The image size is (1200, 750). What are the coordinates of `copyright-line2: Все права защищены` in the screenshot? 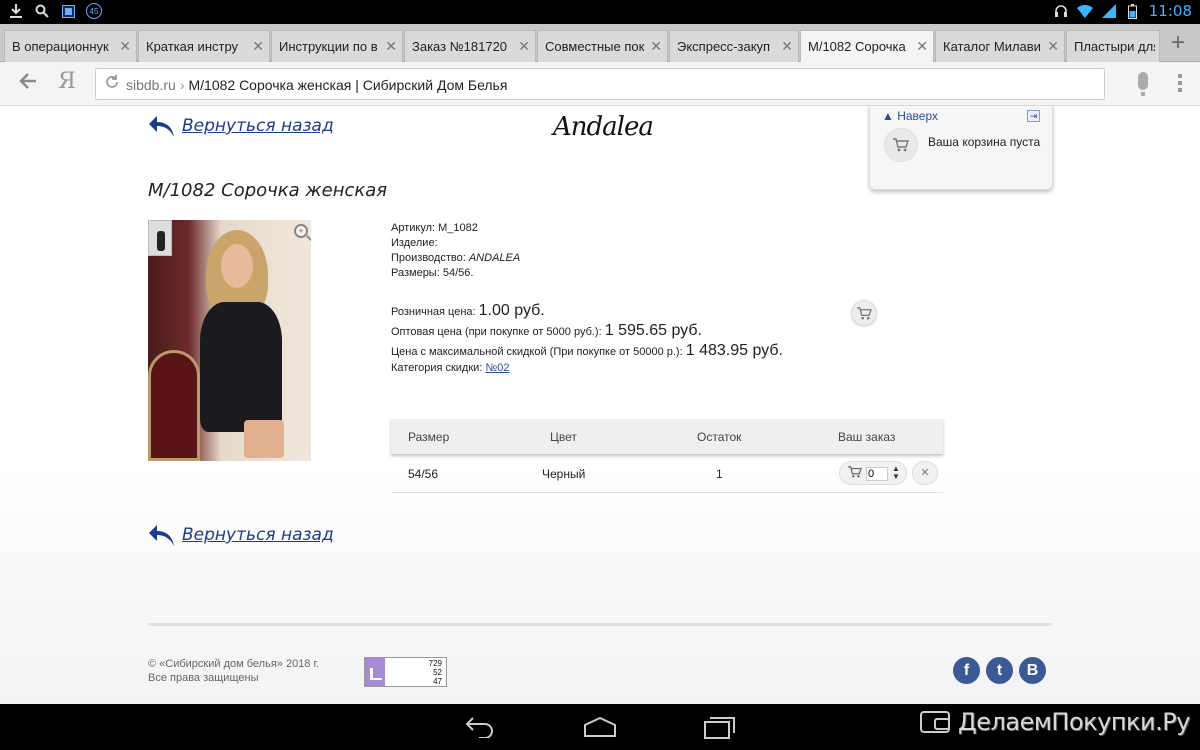 It's located at (203, 678).